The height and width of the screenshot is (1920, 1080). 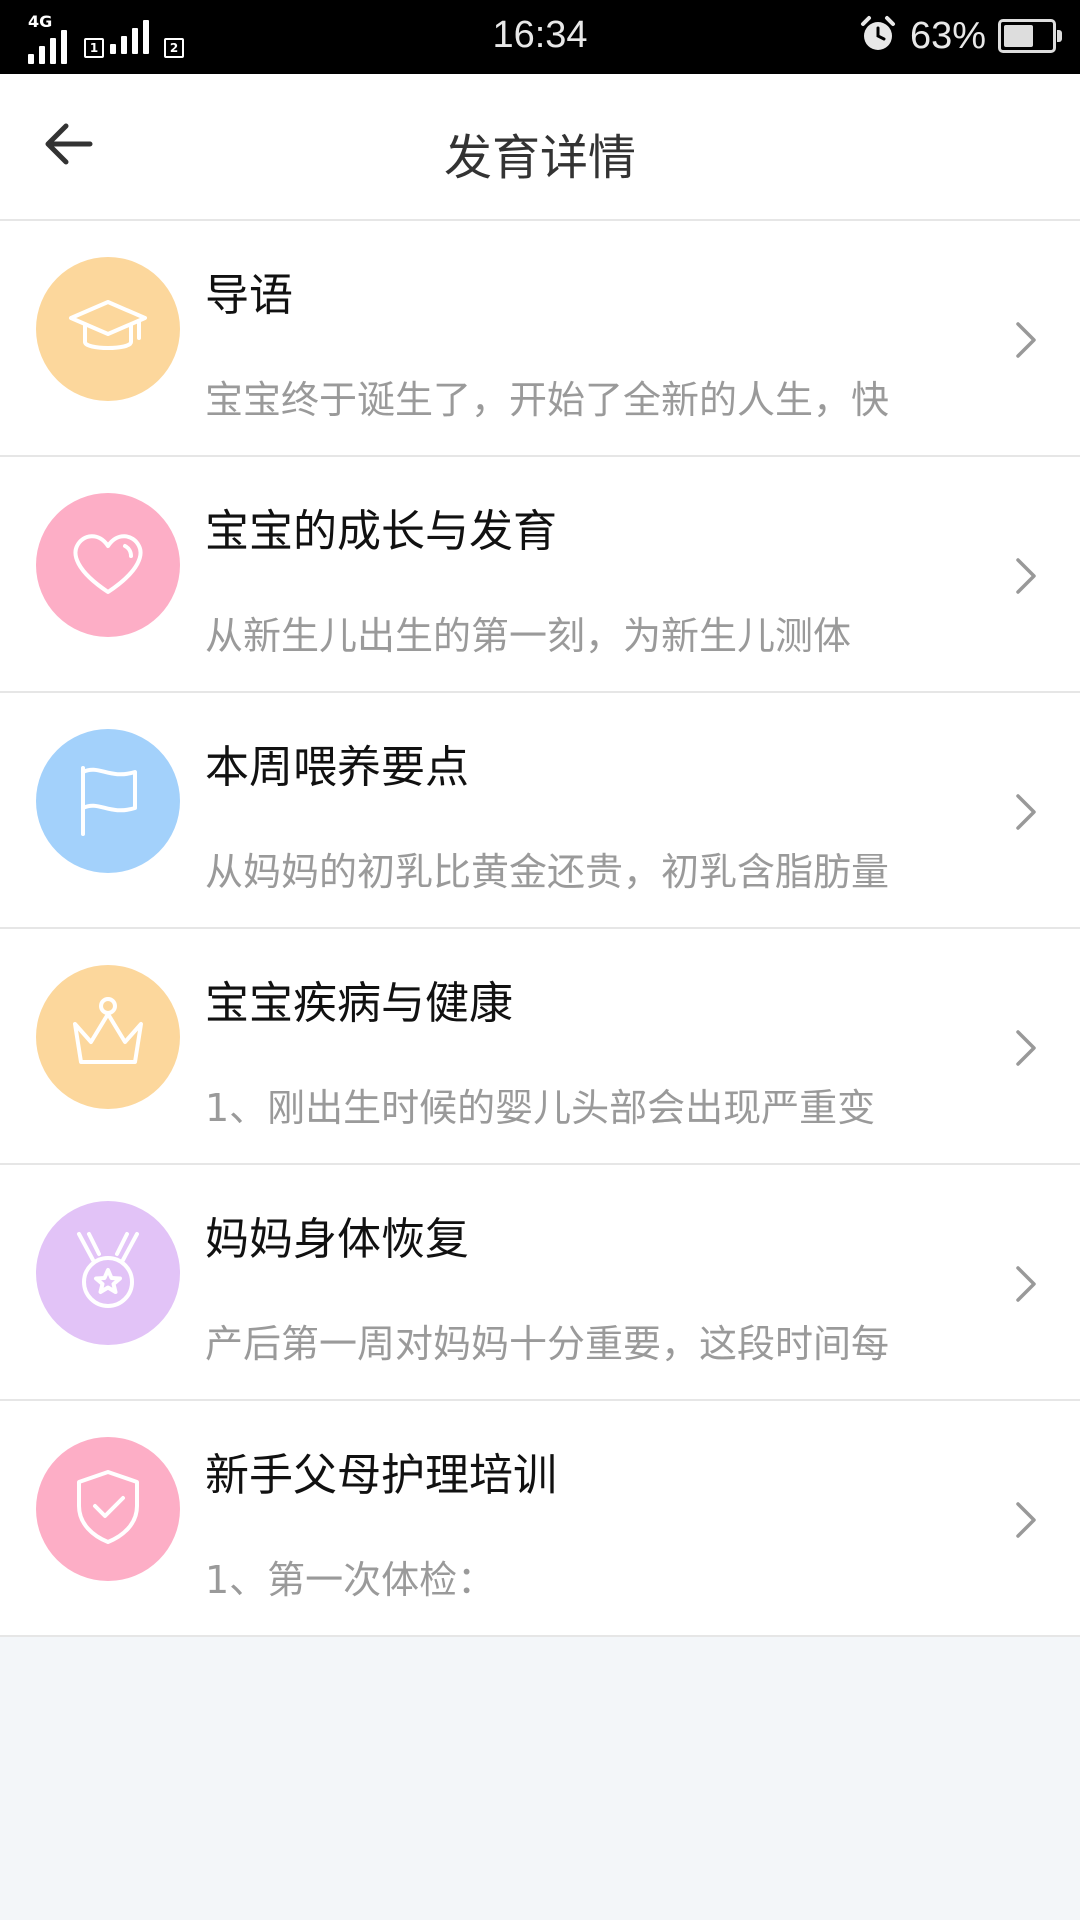 What do you see at coordinates (249, 295) in the screenshot?
I see `item-title: 导语` at bounding box center [249, 295].